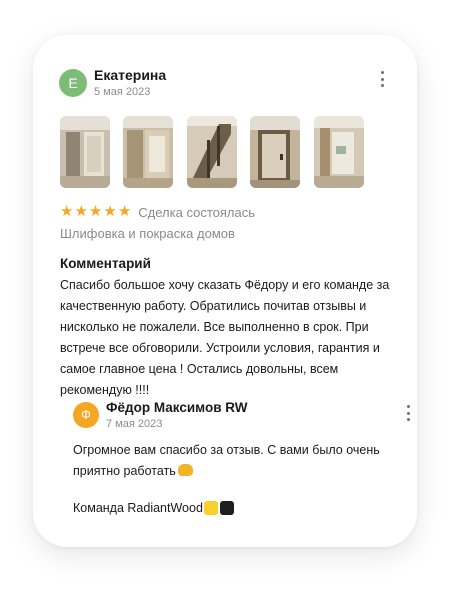 This screenshot has width=466, height=597. I want to click on more-options-icon, so click(383, 79).